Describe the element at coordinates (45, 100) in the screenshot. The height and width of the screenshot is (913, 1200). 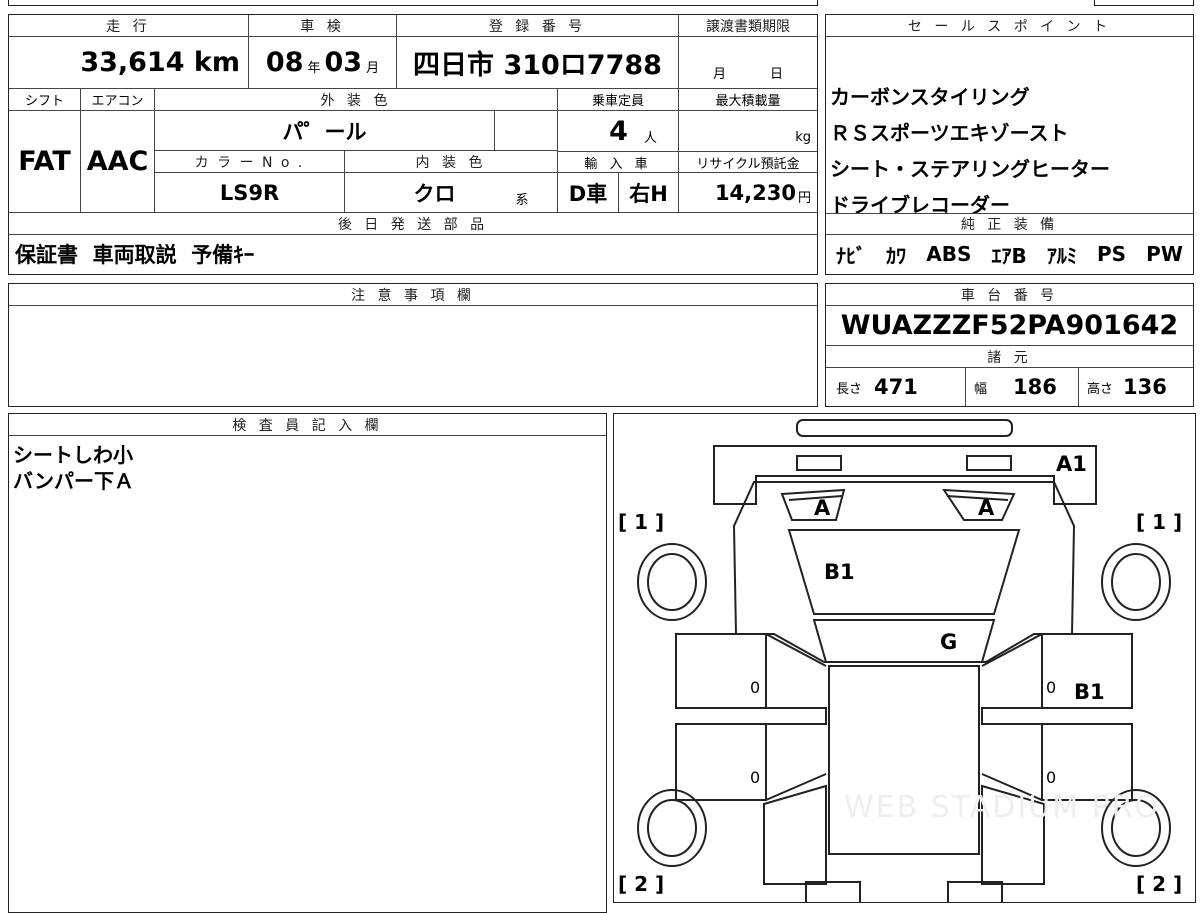
I see `shift-header: シフト` at that location.